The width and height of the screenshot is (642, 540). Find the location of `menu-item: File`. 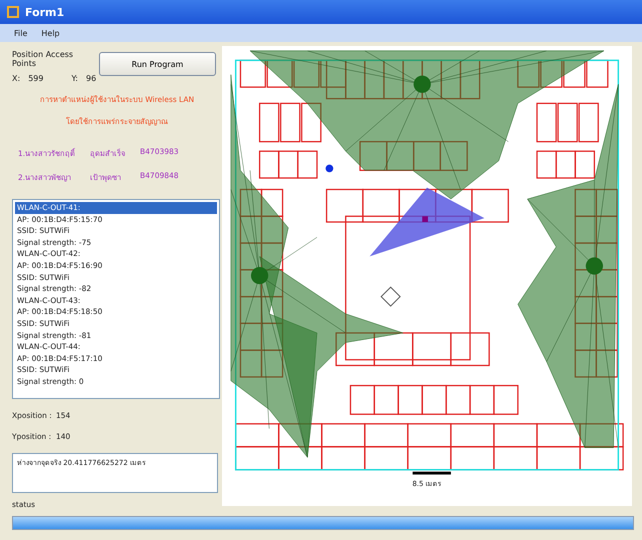

menu-item: File is located at coordinates (21, 33).